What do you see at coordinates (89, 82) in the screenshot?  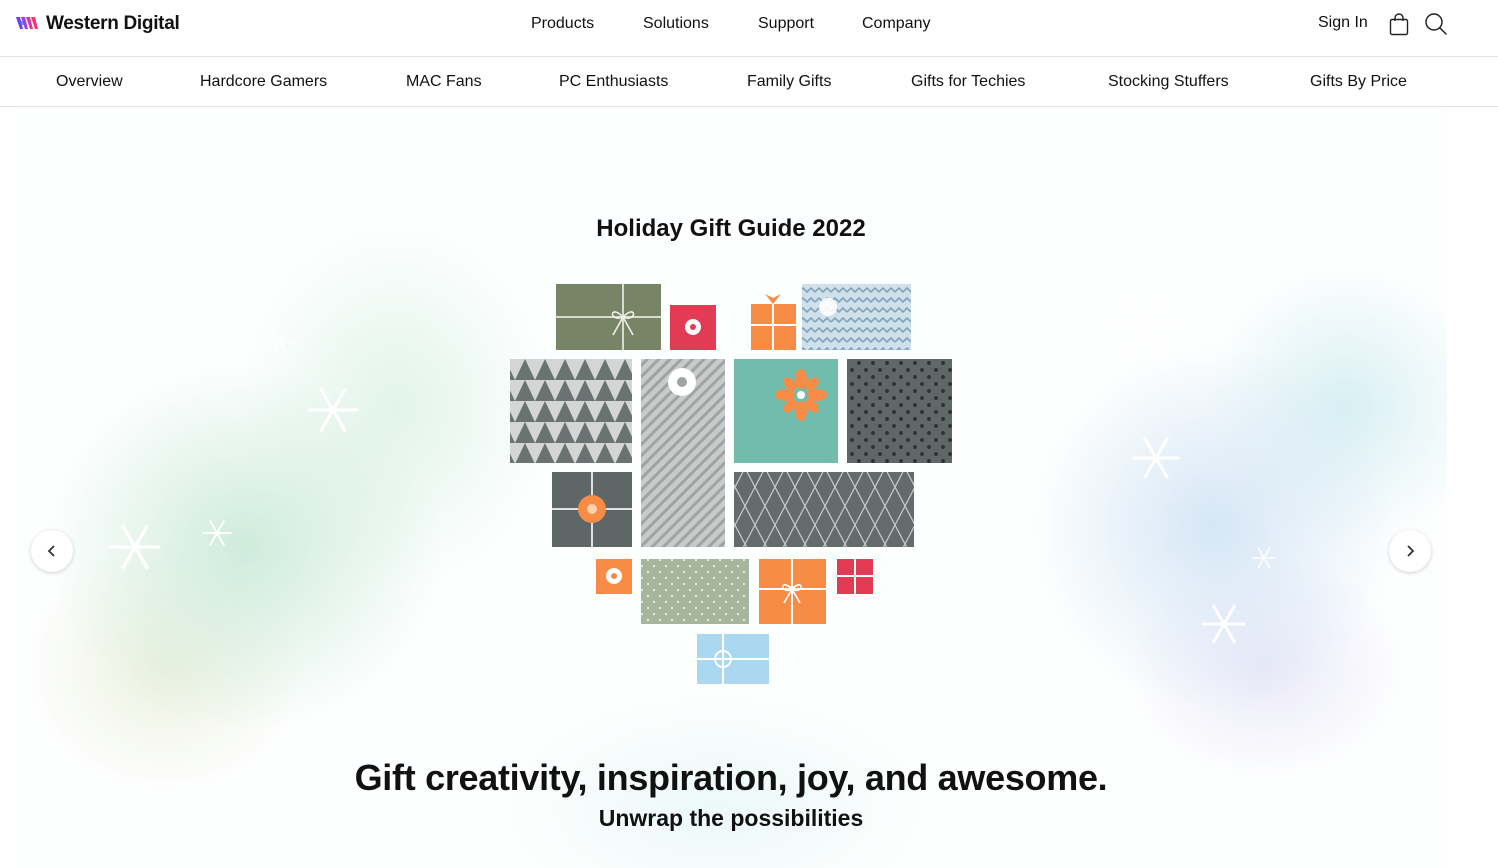 I see `subnav-overview: Overview` at bounding box center [89, 82].